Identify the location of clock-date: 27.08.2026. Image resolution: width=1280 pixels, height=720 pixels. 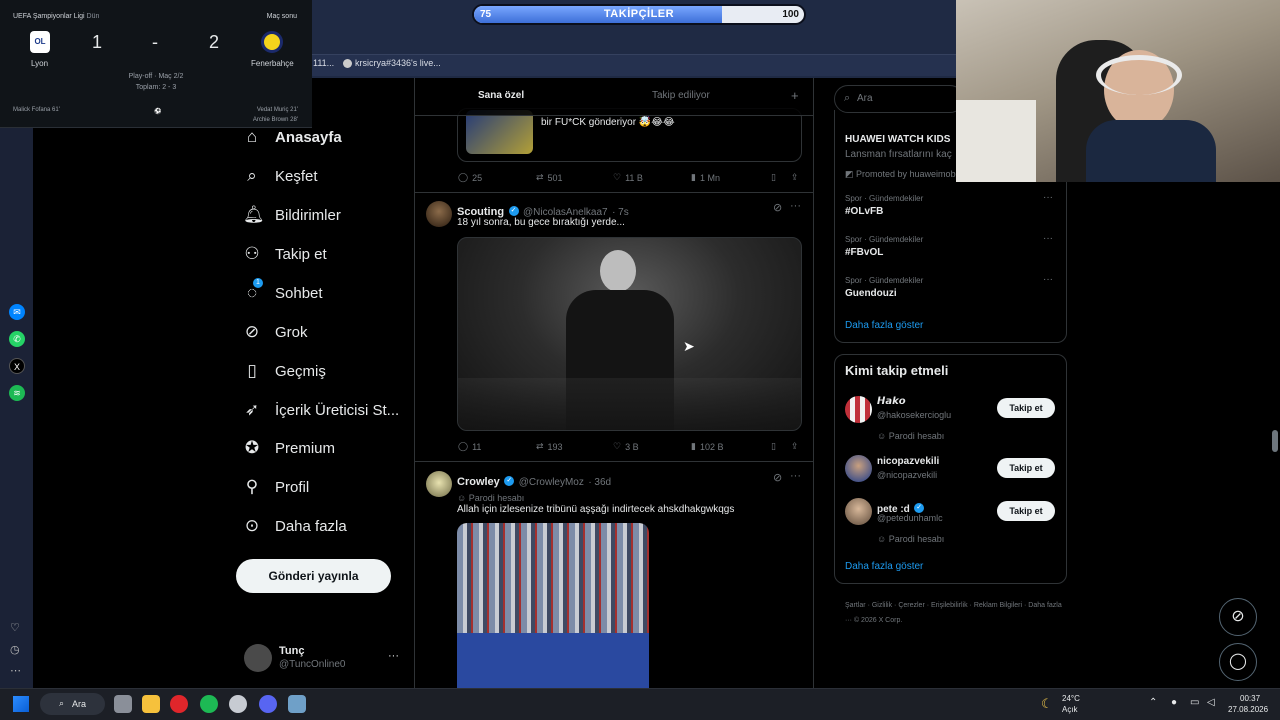
(1248, 709).